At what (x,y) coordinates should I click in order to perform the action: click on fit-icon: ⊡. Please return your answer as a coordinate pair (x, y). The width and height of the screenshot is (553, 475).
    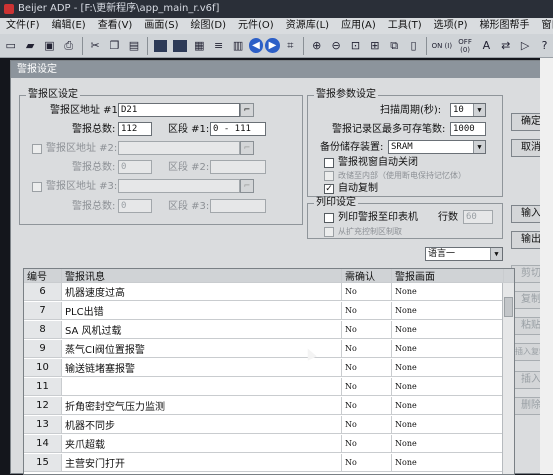
    Looking at the image, I should click on (355, 46).